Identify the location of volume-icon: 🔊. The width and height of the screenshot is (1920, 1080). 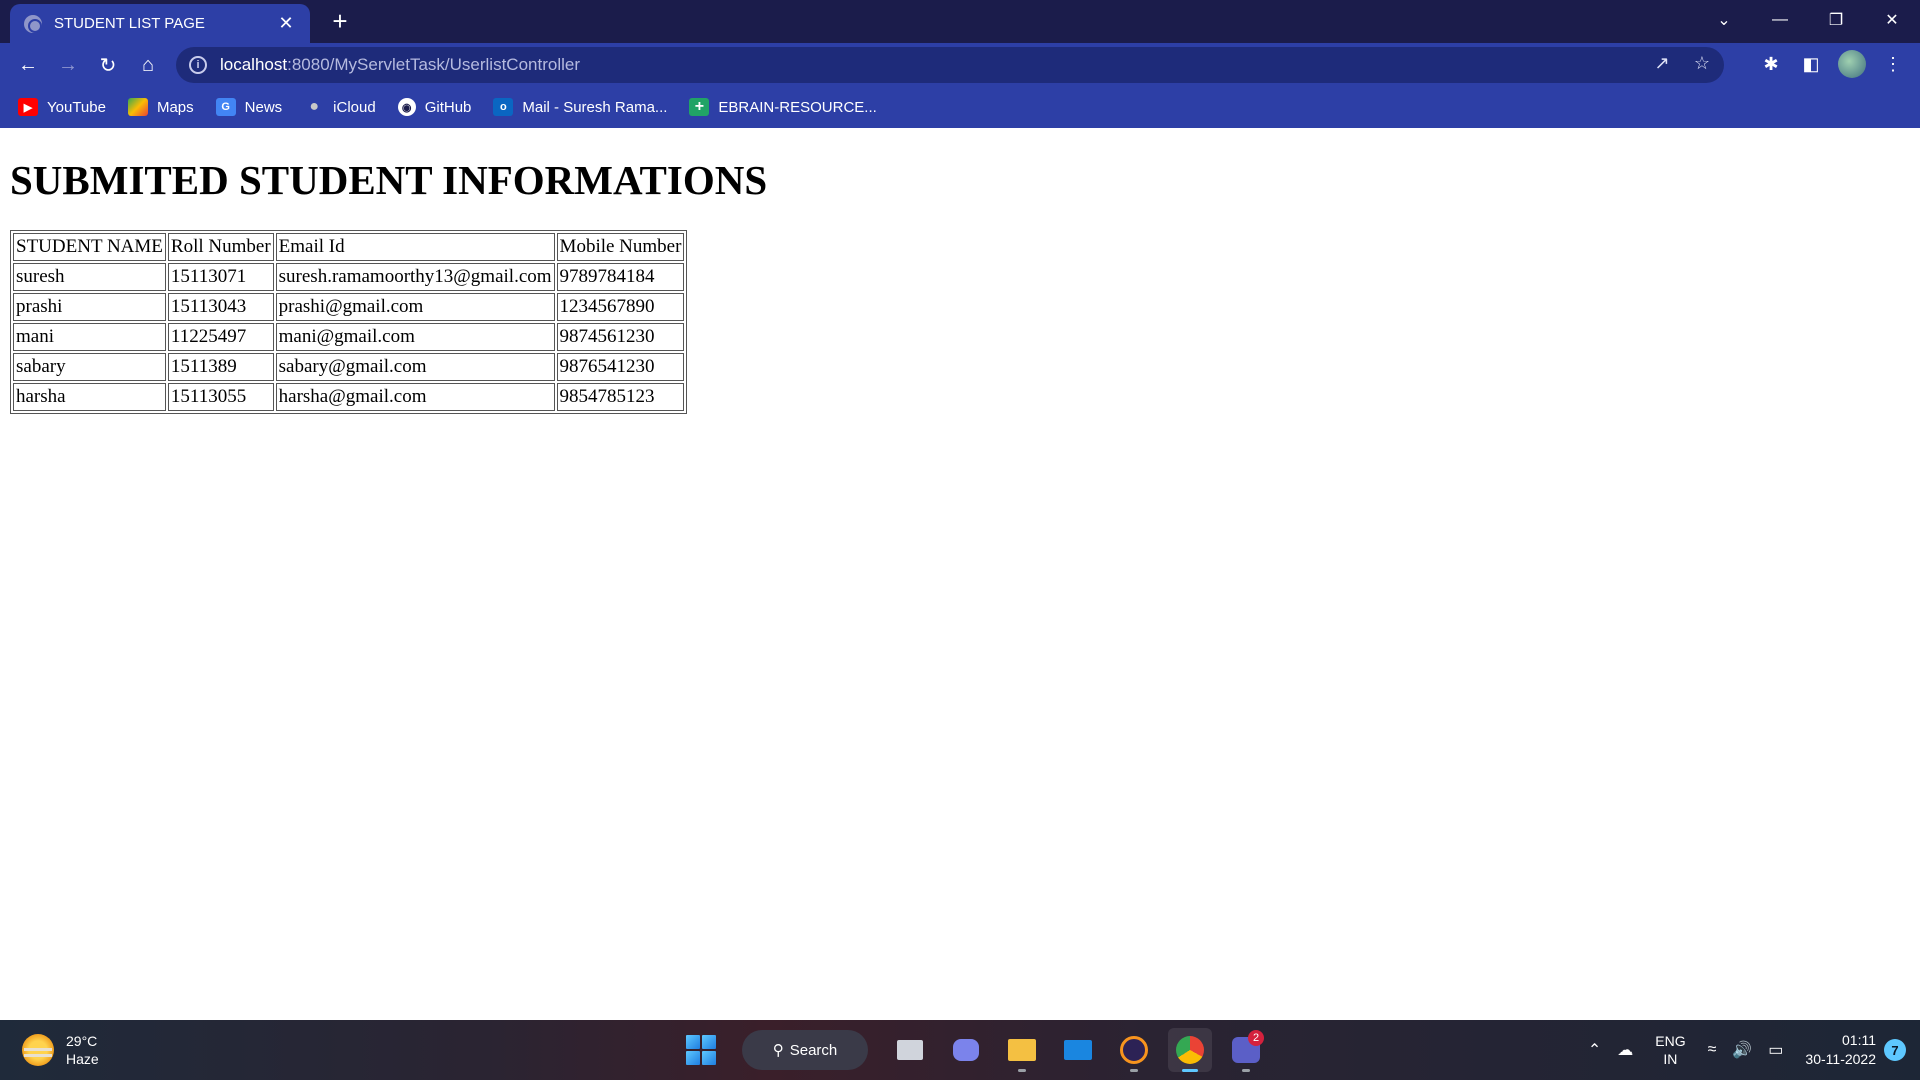
(1742, 1050).